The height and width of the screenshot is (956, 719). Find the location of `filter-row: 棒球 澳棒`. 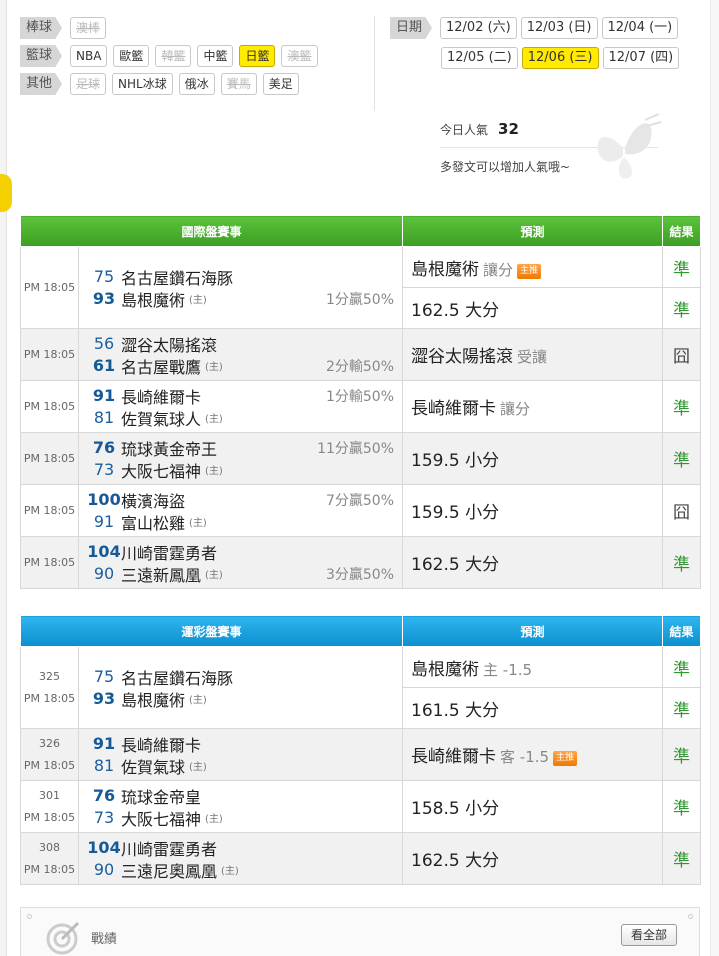

filter-row: 棒球 澳棒 is located at coordinates (195, 28).